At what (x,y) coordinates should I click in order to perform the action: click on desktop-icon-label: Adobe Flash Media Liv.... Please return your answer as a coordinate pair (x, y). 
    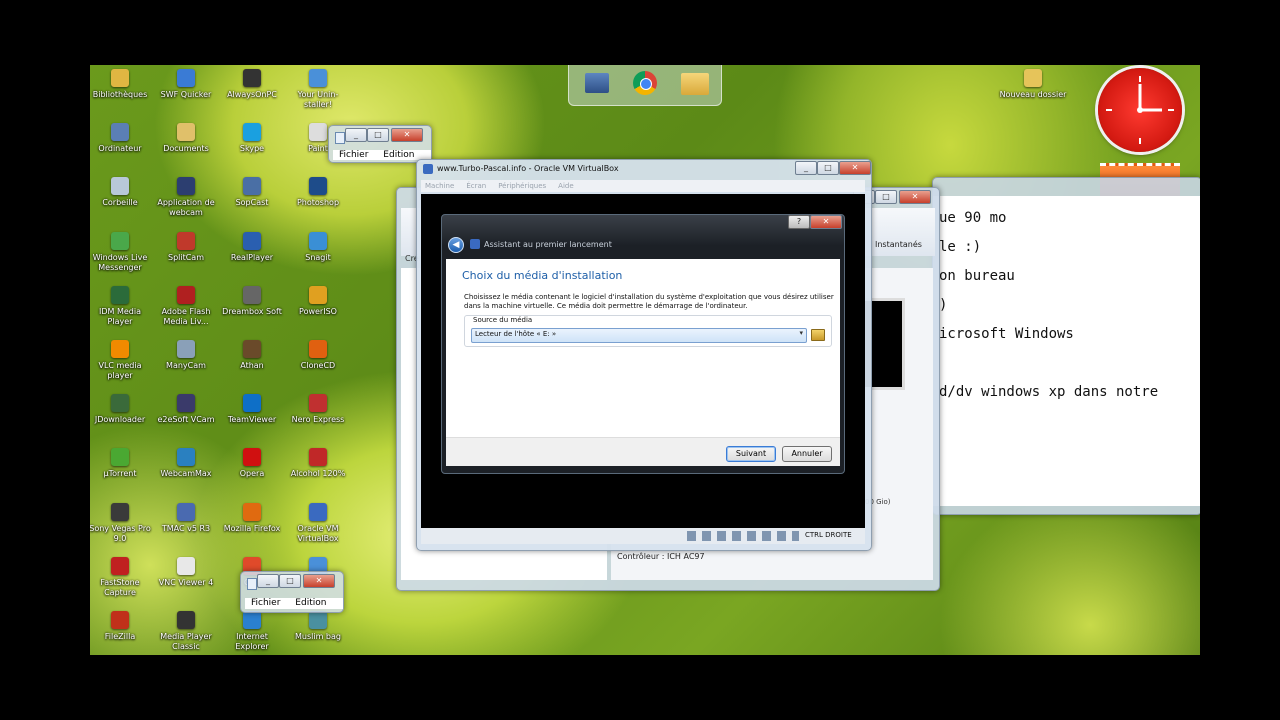
    Looking at the image, I should click on (186, 316).